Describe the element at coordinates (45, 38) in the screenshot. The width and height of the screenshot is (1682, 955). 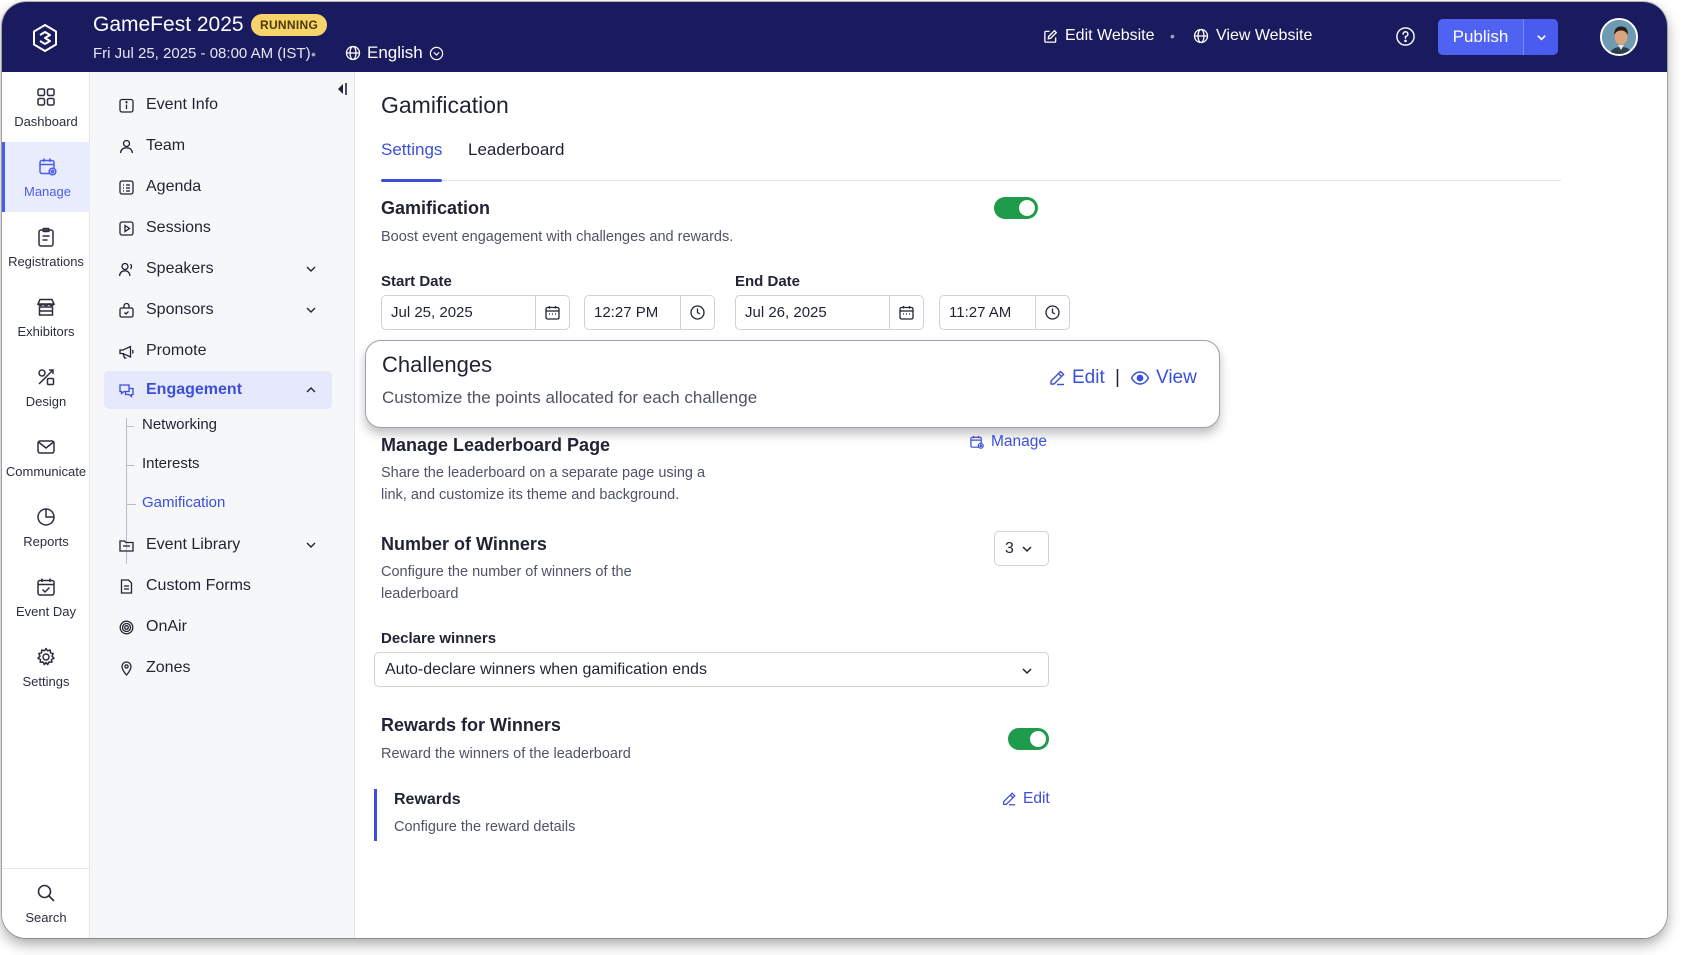
I see `app-logo-icon` at that location.